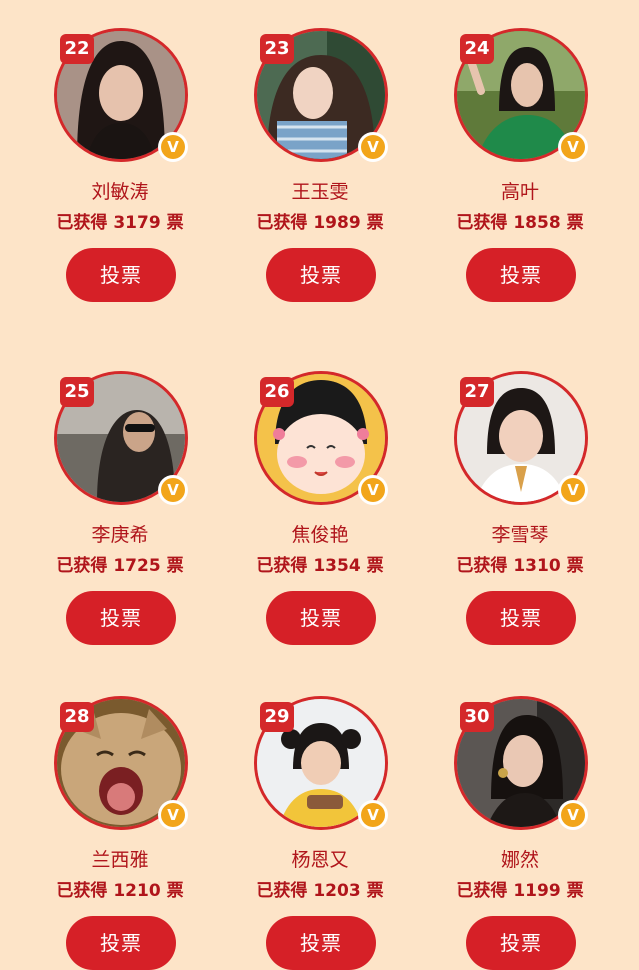  I want to click on candidate-avatar-wrap: 26 V, so click(321, 438).